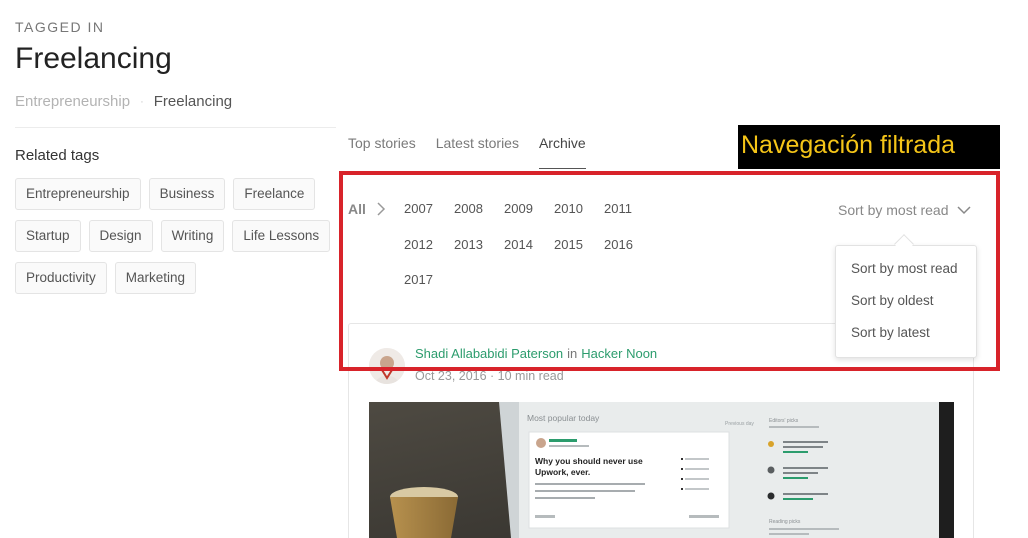 The image size is (1028, 538). What do you see at coordinates (618, 244) in the screenshot?
I see `year-link-2016: 2016` at bounding box center [618, 244].